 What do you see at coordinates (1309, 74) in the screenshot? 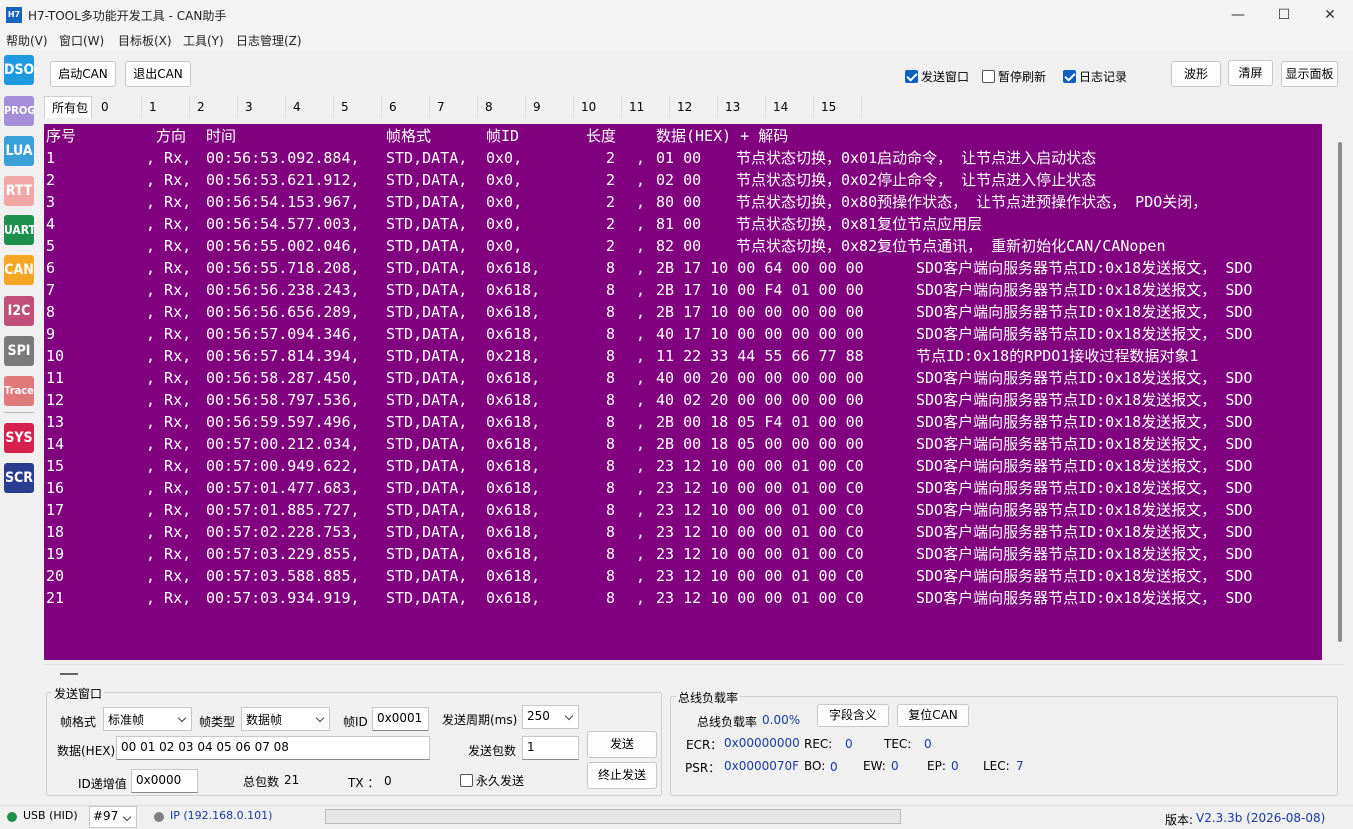
I see `show-panel-button: 显示面板` at bounding box center [1309, 74].